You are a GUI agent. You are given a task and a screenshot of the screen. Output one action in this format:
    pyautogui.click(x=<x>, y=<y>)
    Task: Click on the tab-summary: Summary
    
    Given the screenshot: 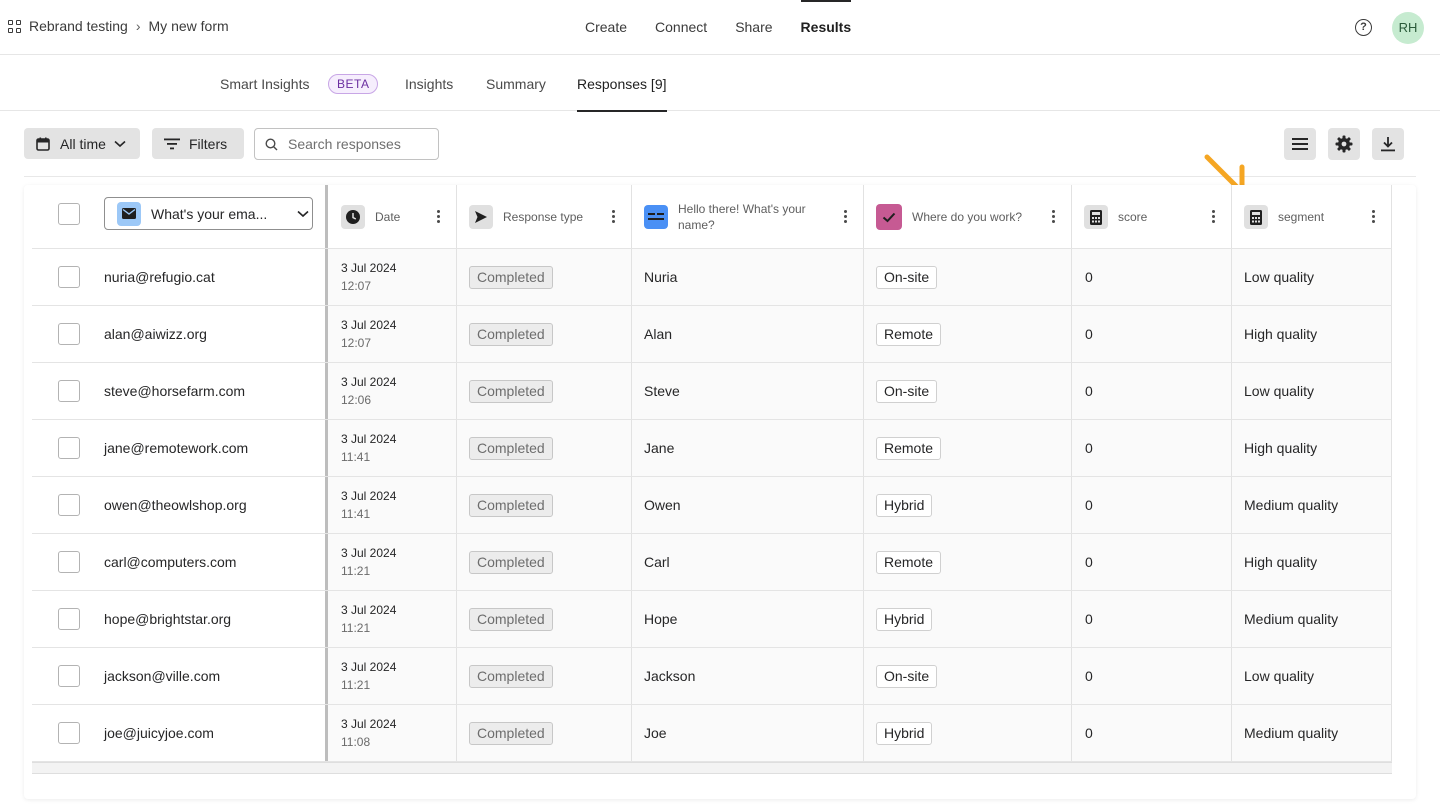 What is the action you would take?
    pyautogui.click(x=516, y=83)
    